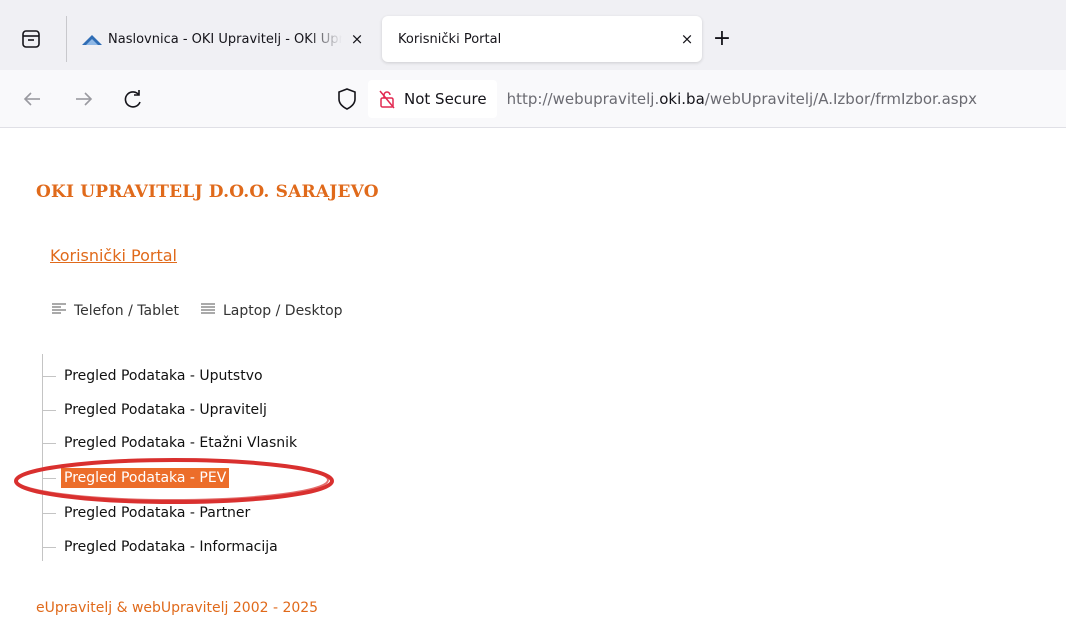 The width and height of the screenshot is (1066, 624). I want to click on menu-item-upravitelj: Pregled Podataka - Upravitelj, so click(156, 410).